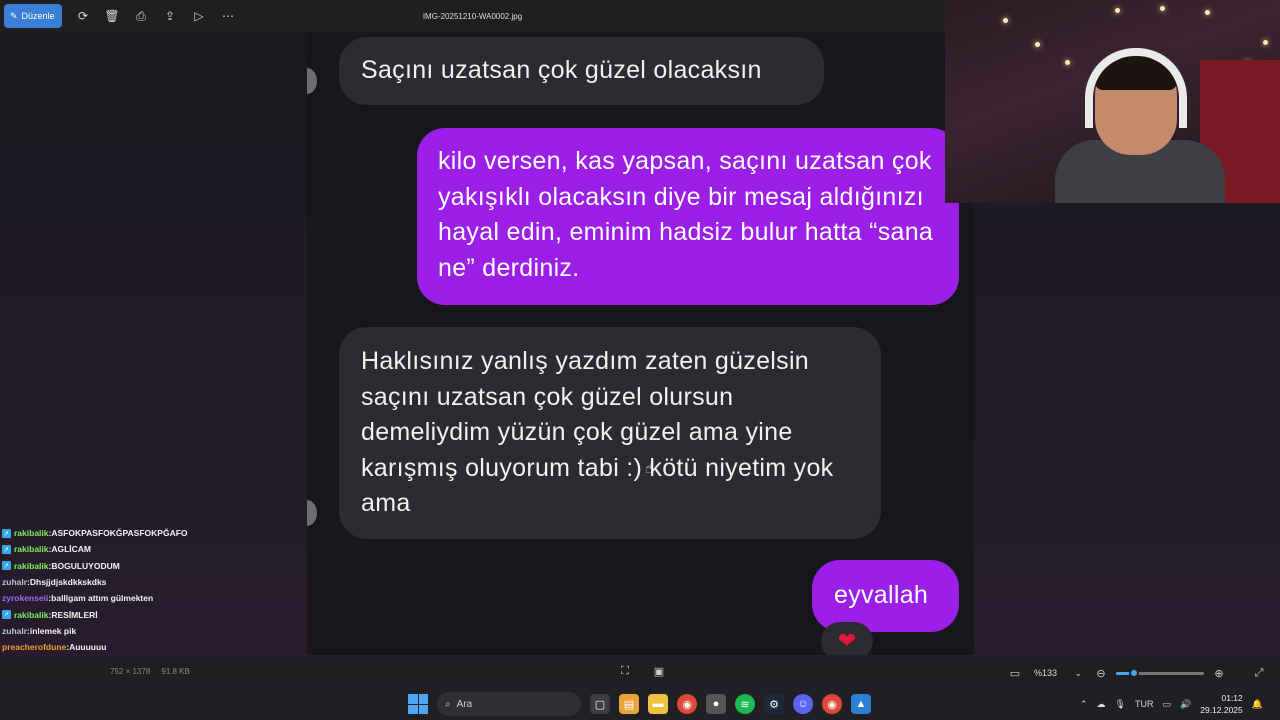 The width and height of the screenshot is (1280, 720). Describe the element at coordinates (716, 704) in the screenshot. I see `obs-icon: ●` at that location.